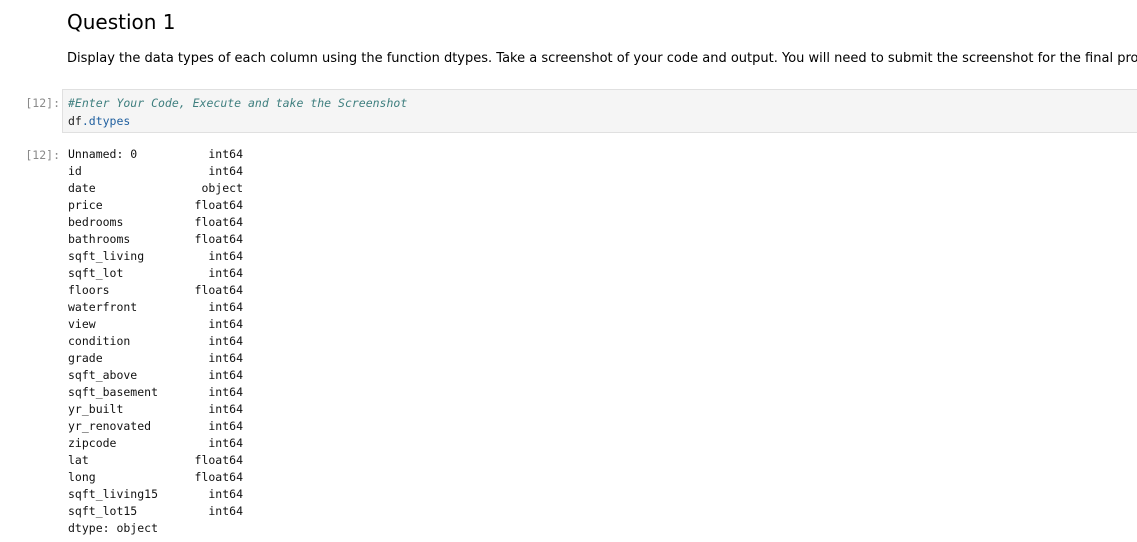  I want to click on column-name: sqft_lot15, so click(103, 511).